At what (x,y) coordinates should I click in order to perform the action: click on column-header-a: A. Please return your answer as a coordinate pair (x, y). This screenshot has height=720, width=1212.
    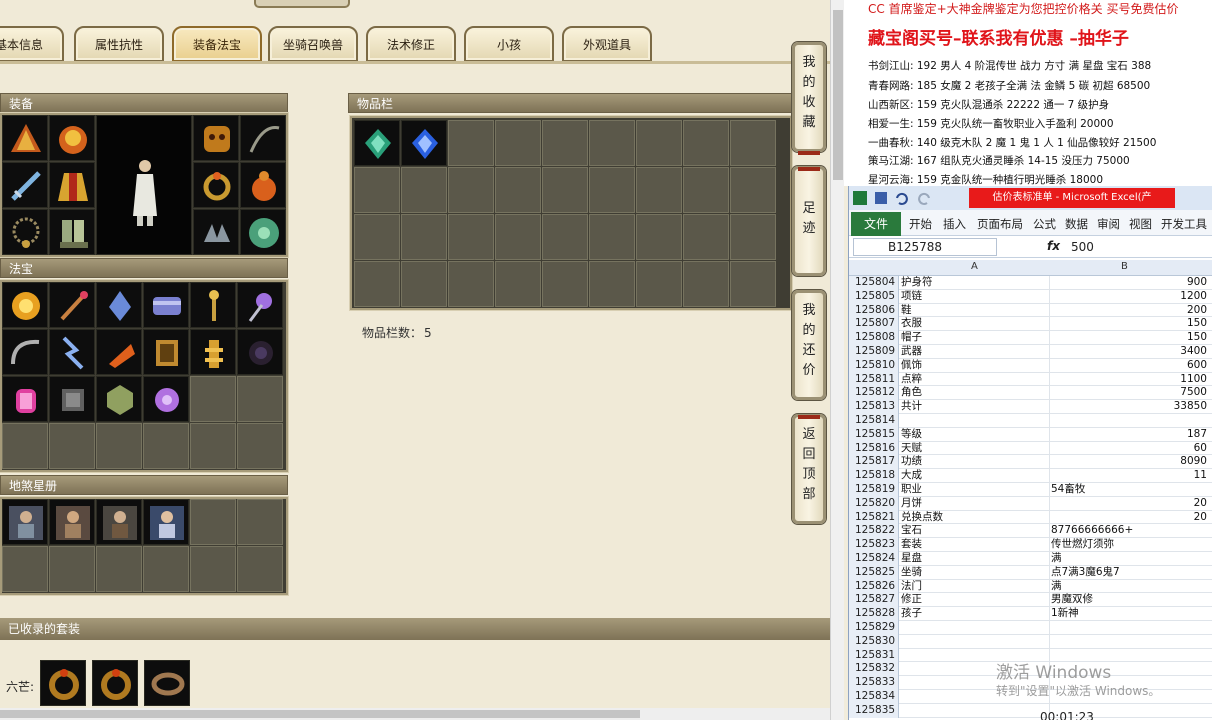
    Looking at the image, I should click on (974, 266).